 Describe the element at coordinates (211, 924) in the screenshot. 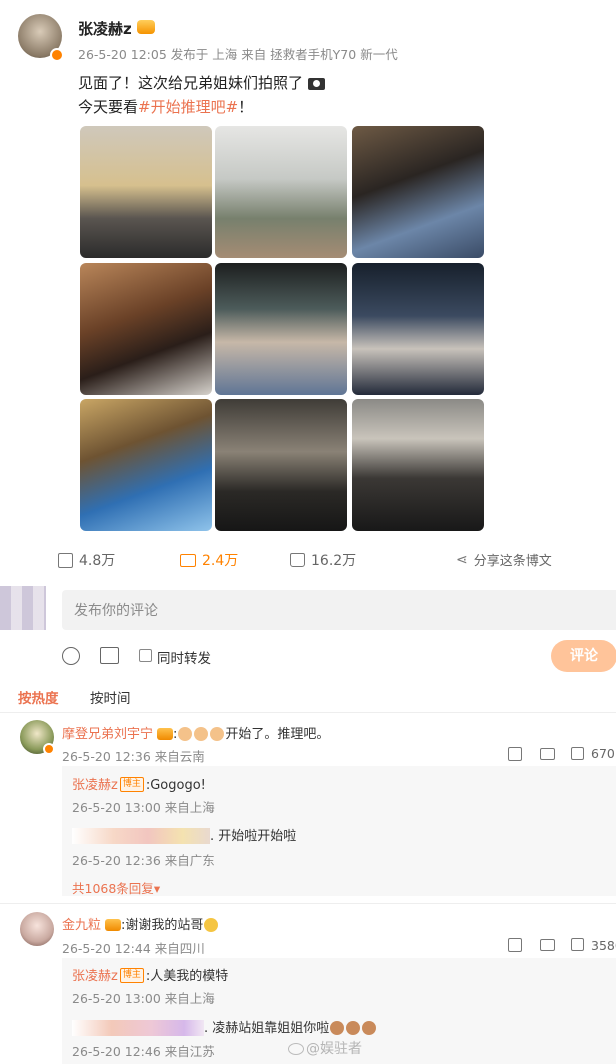

I see `sunglasses-emoji-icon` at that location.